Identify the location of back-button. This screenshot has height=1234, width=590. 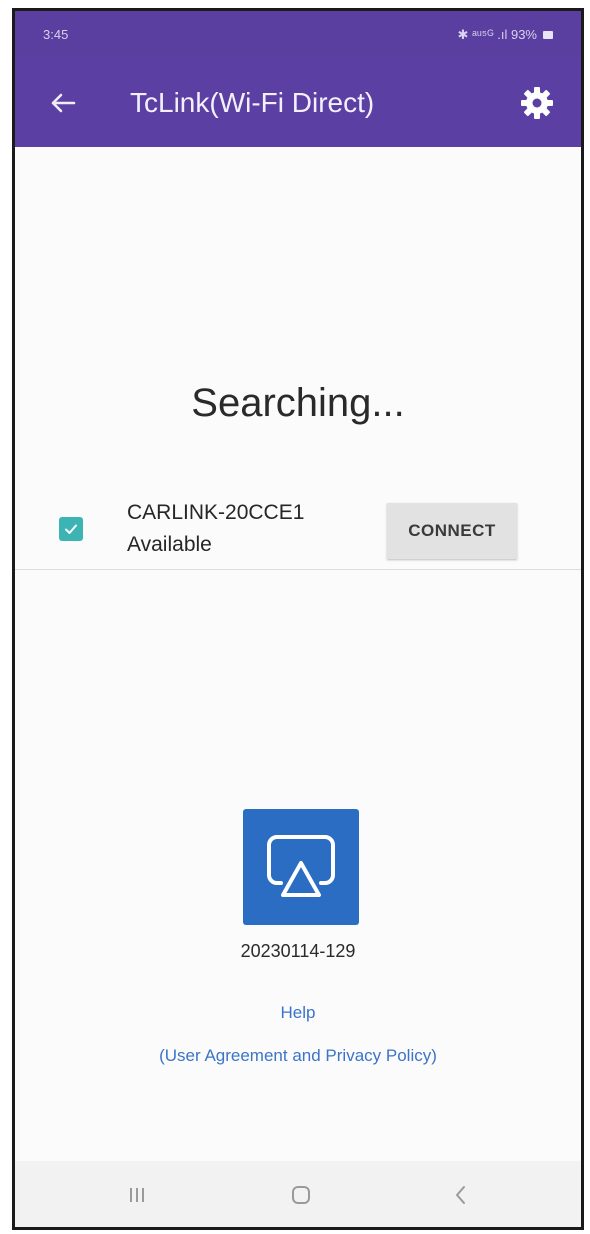
(63, 103).